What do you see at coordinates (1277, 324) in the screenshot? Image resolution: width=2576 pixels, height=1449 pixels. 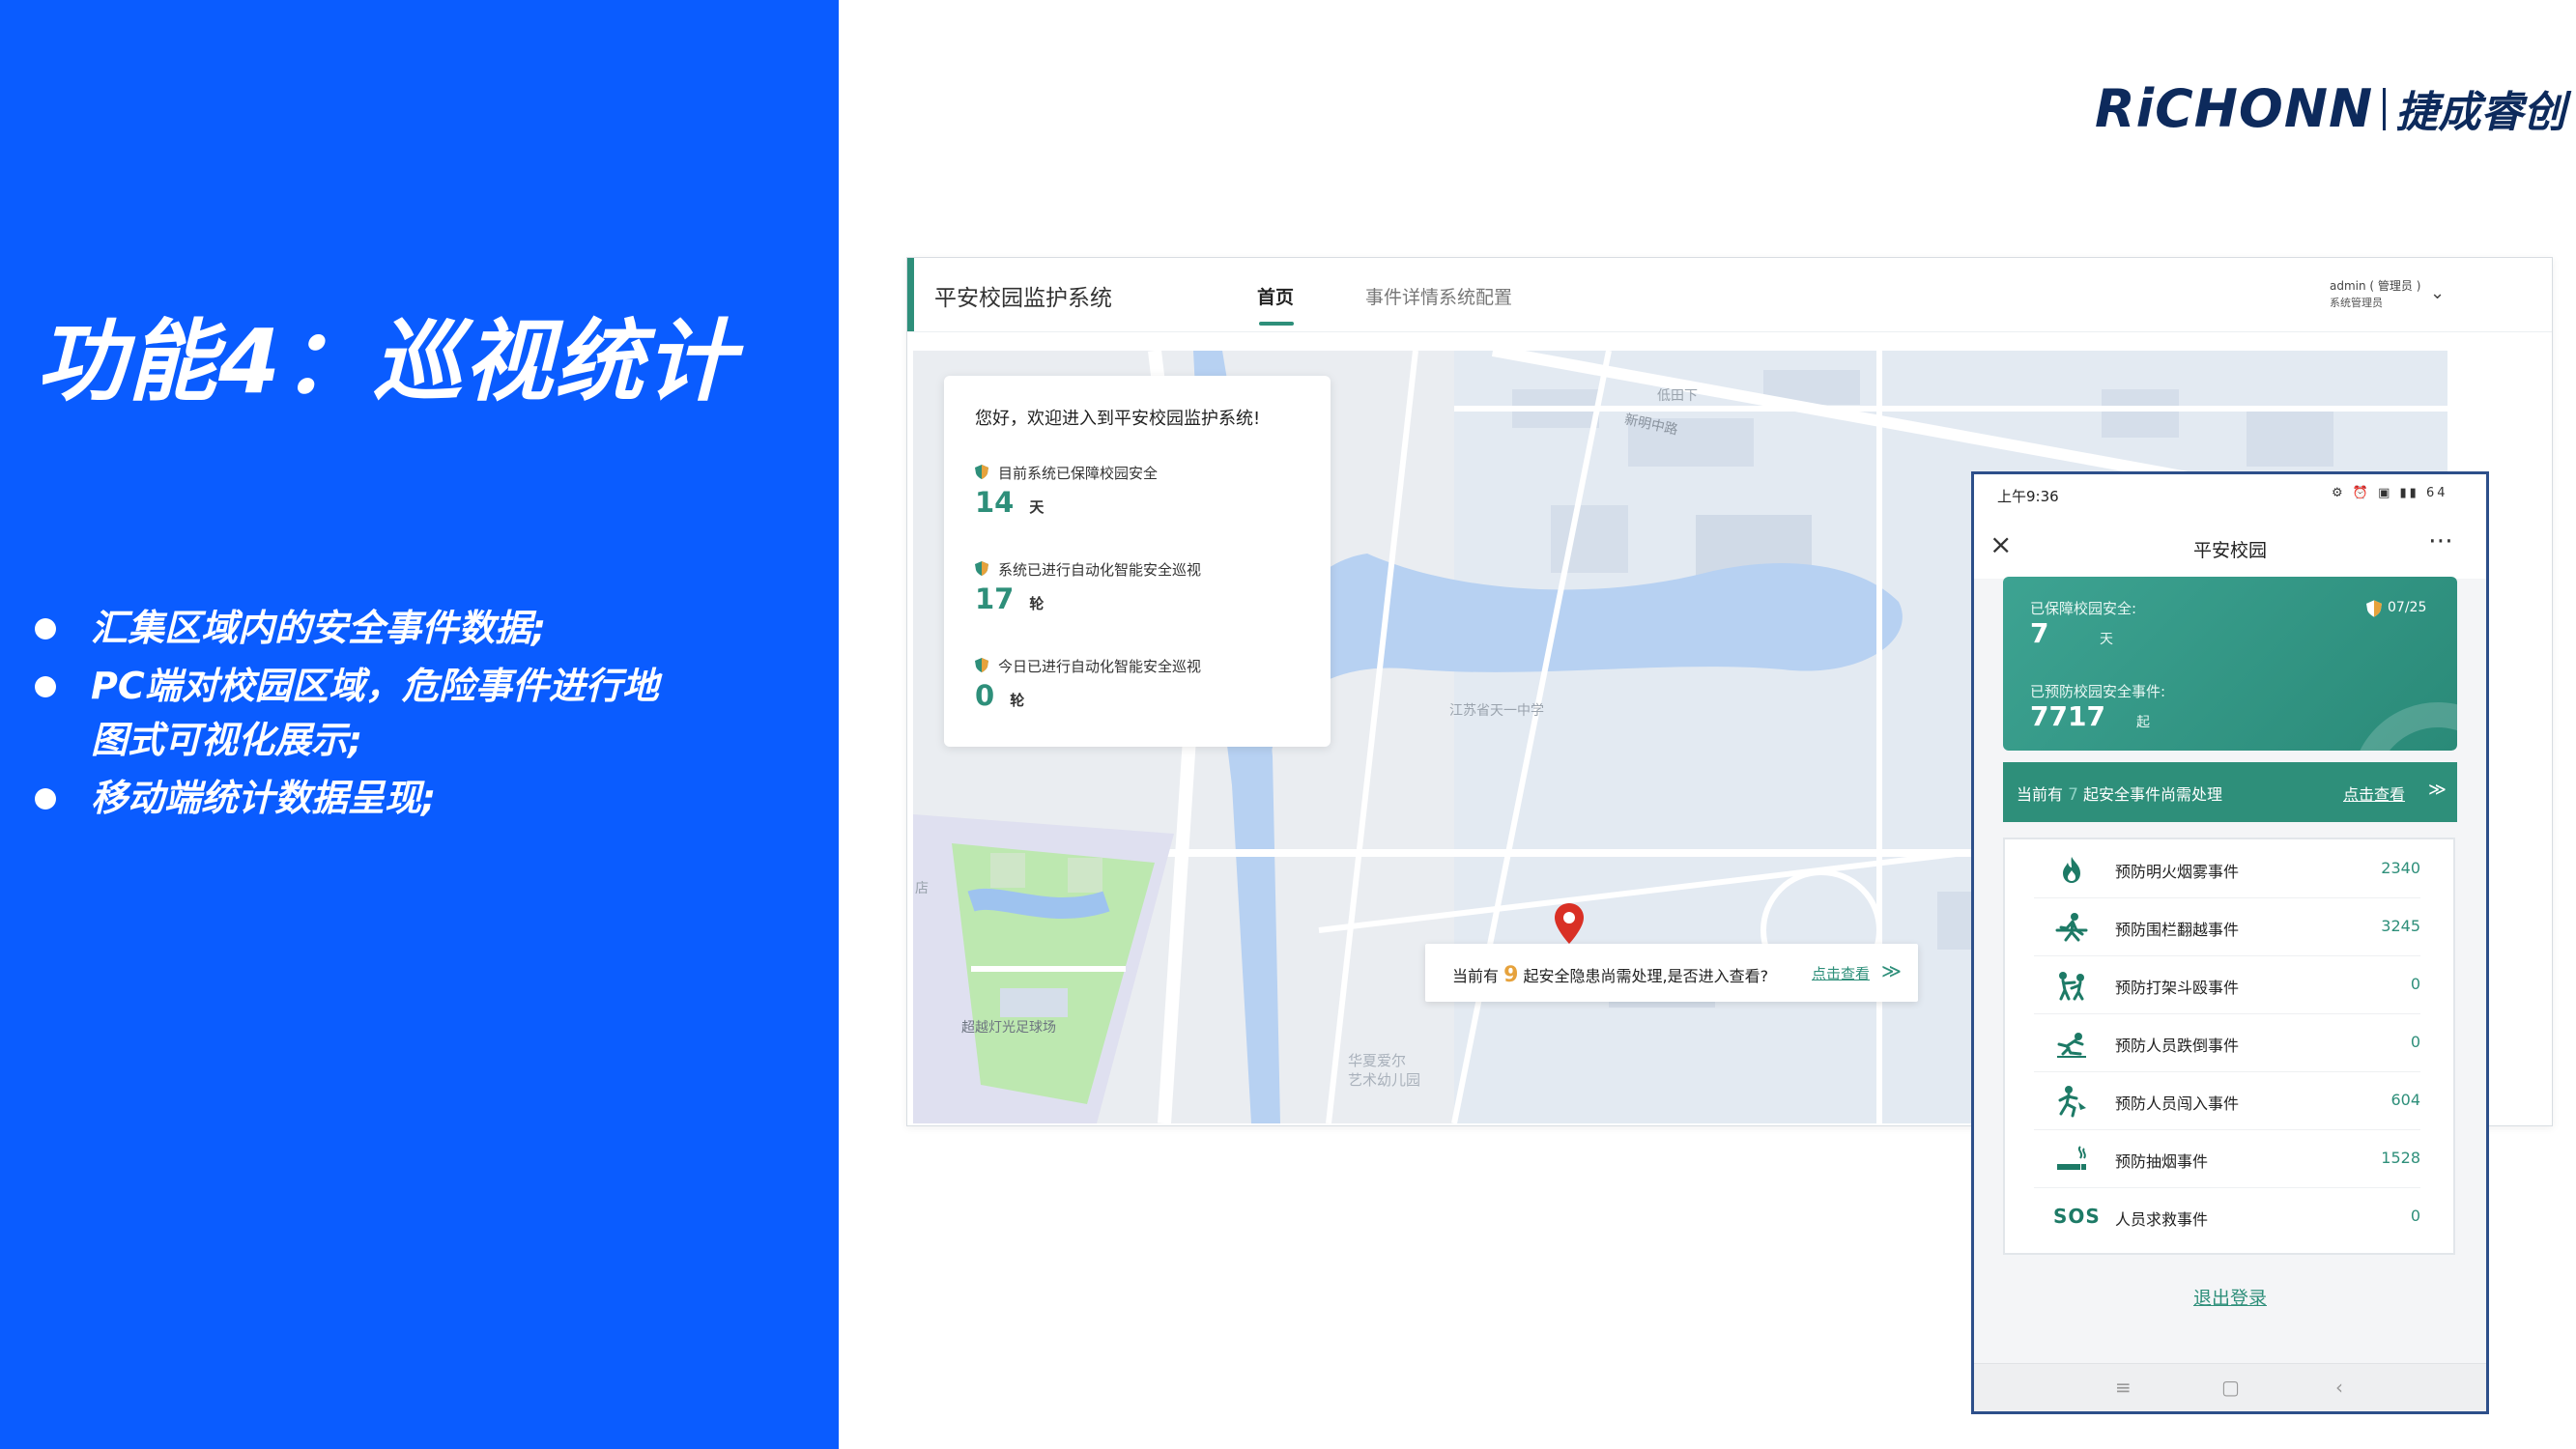 I see `tab-active-indicator` at bounding box center [1277, 324].